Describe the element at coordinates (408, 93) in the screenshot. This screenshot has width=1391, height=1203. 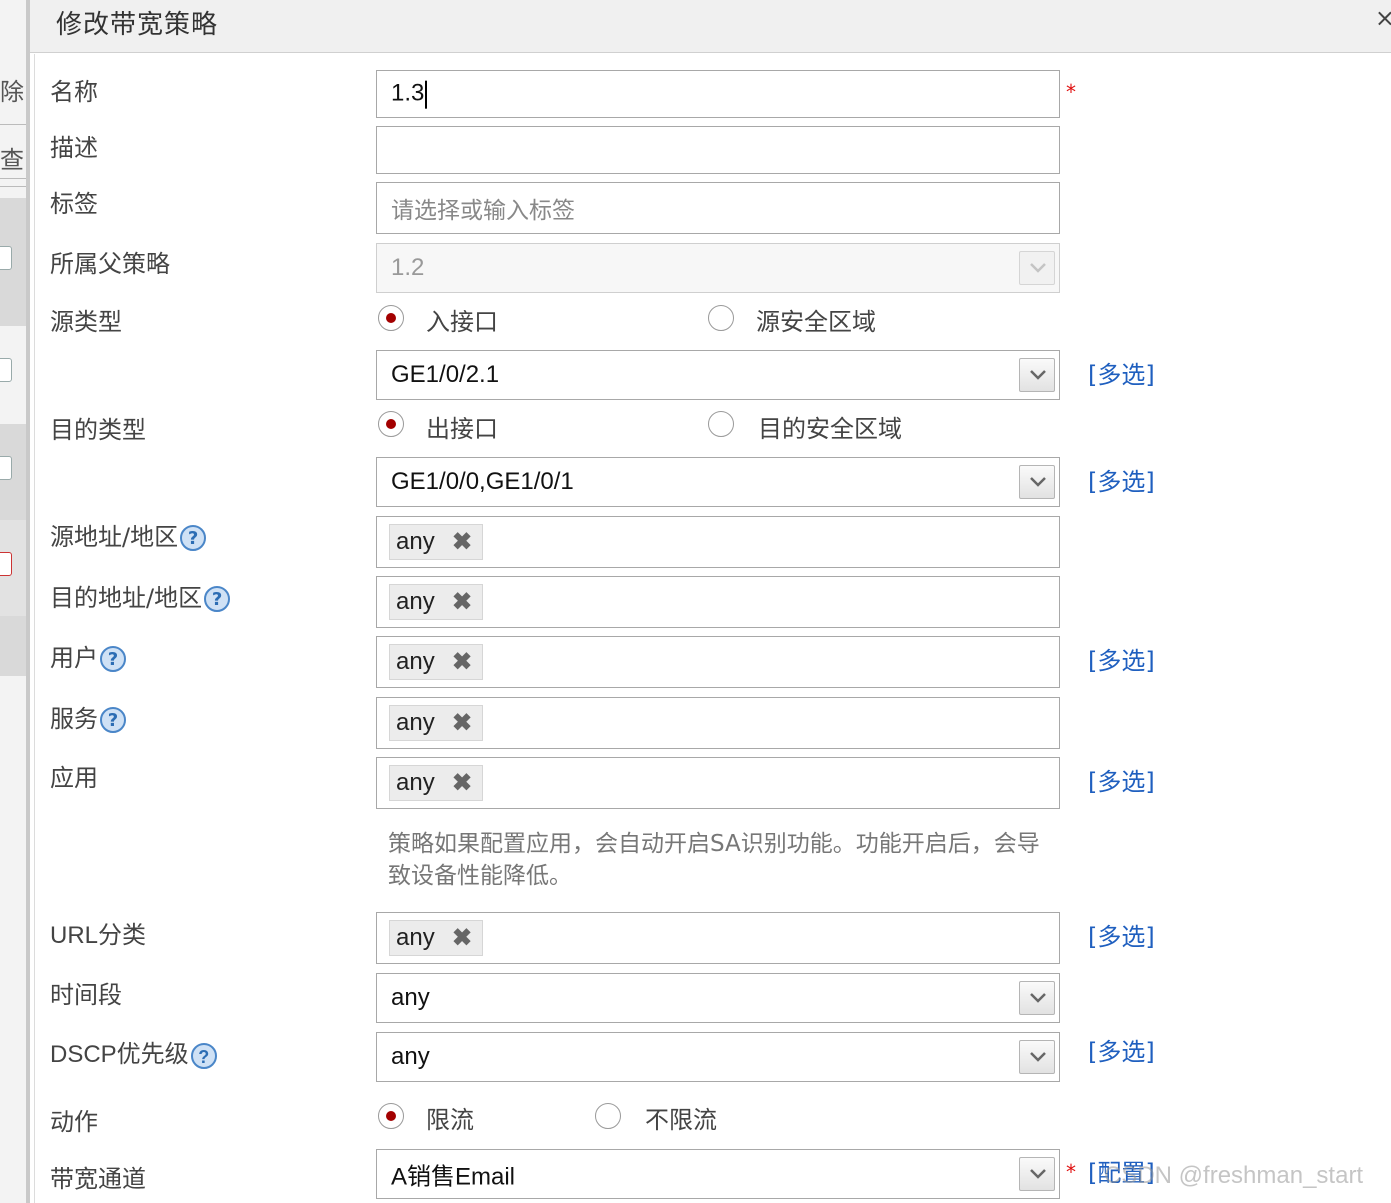
I see `name-value: 1.3` at that location.